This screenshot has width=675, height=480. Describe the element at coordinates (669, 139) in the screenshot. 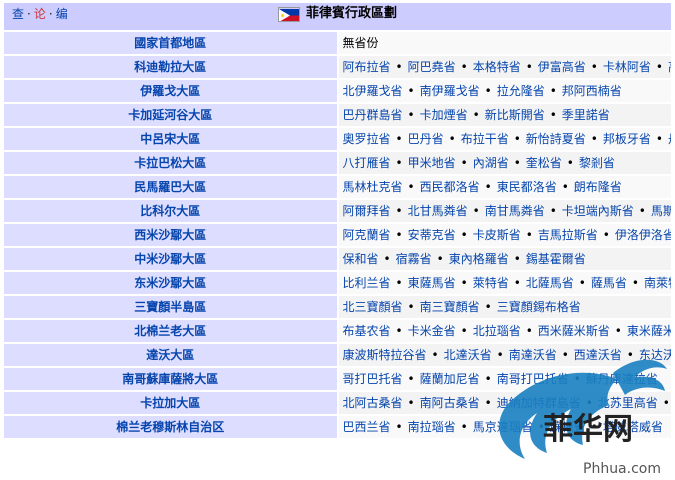

I see `province-link: 丹轆省` at that location.